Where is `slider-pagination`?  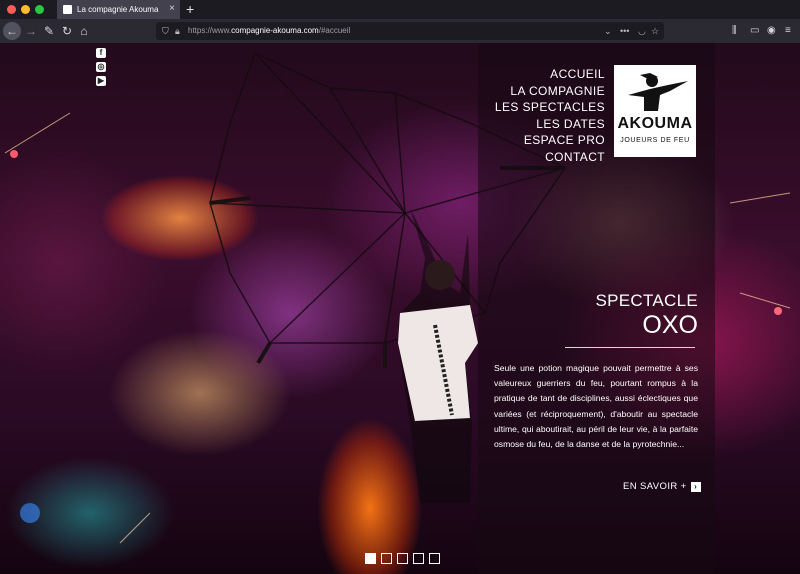 slider-pagination is located at coordinates (402, 558).